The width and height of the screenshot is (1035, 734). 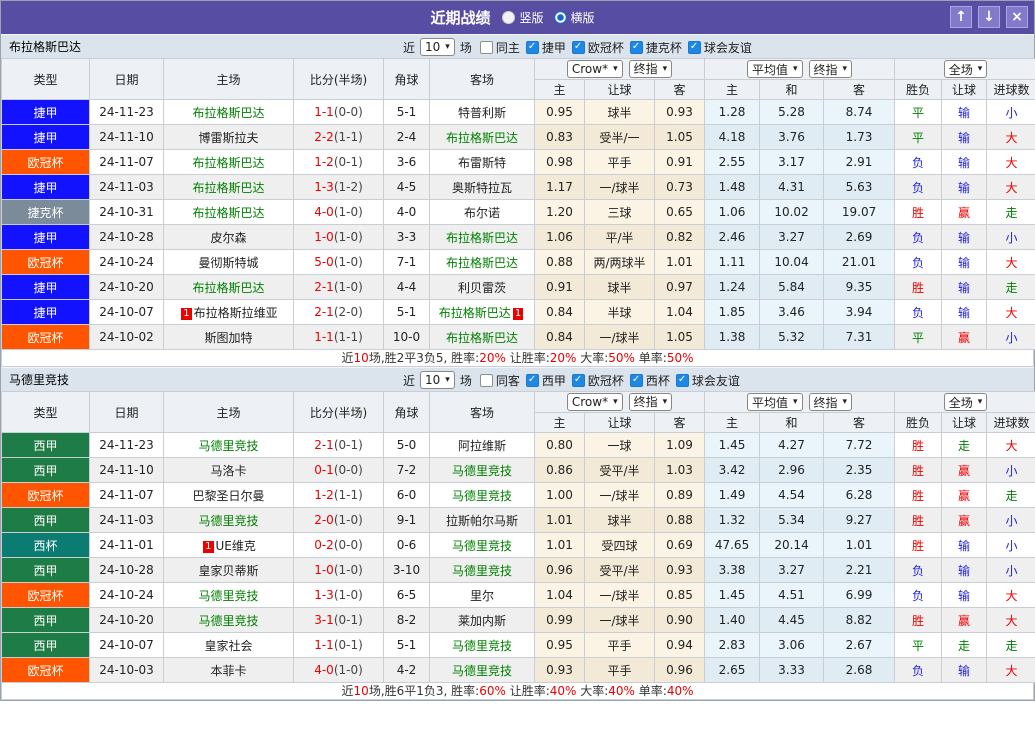 I want to click on away-team-name: 布尔诺, so click(x=482, y=213).